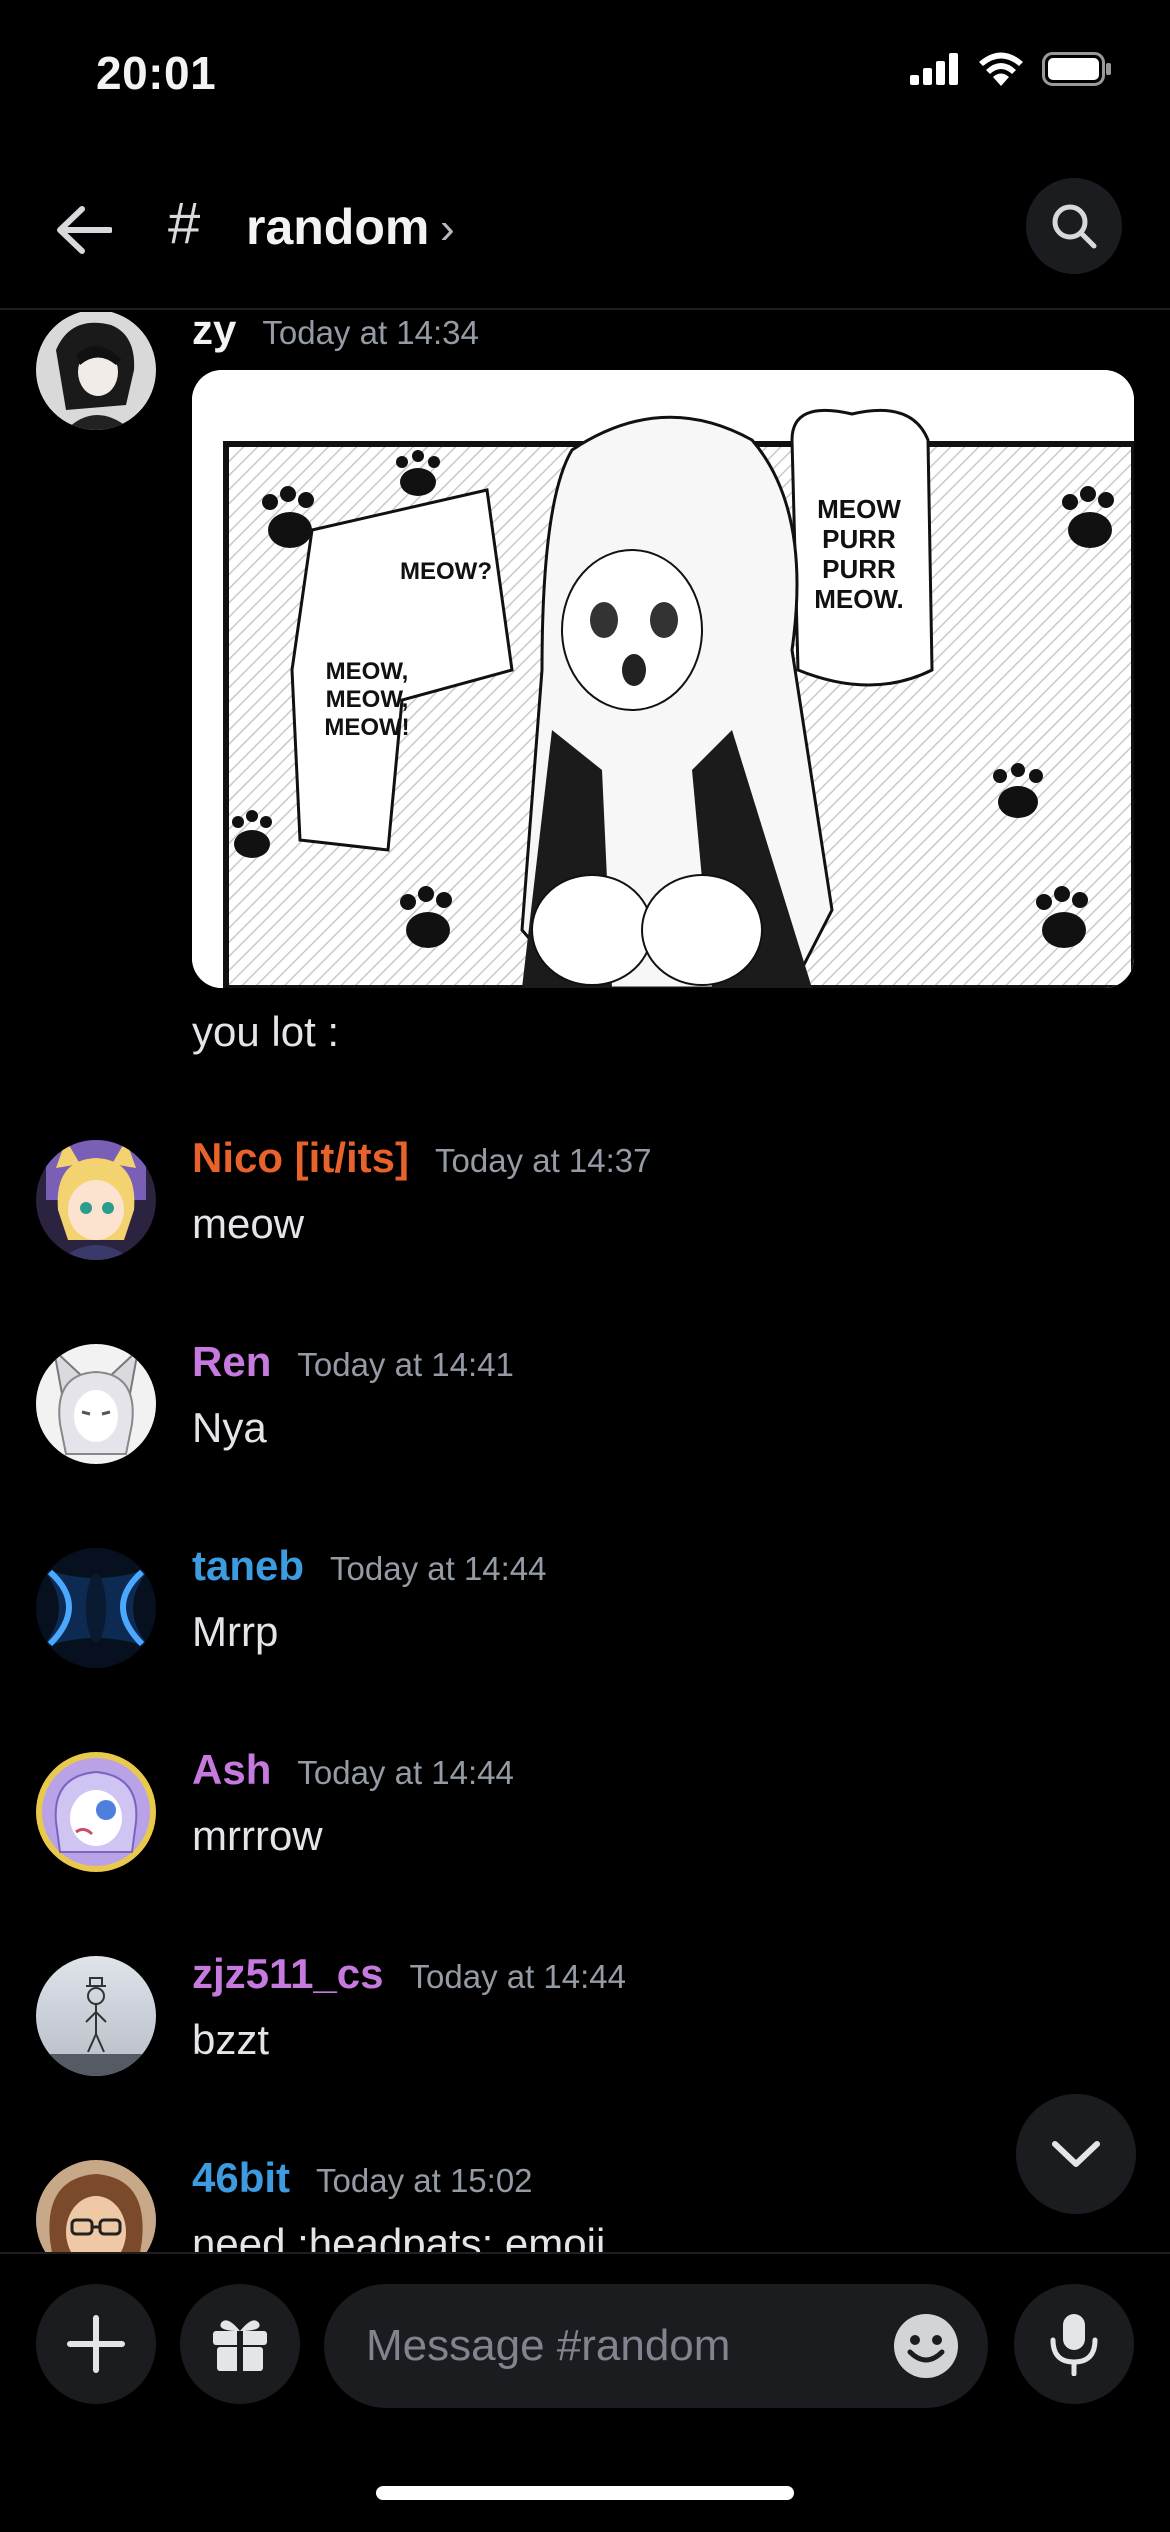  I want to click on channel-name: random, so click(337, 227).